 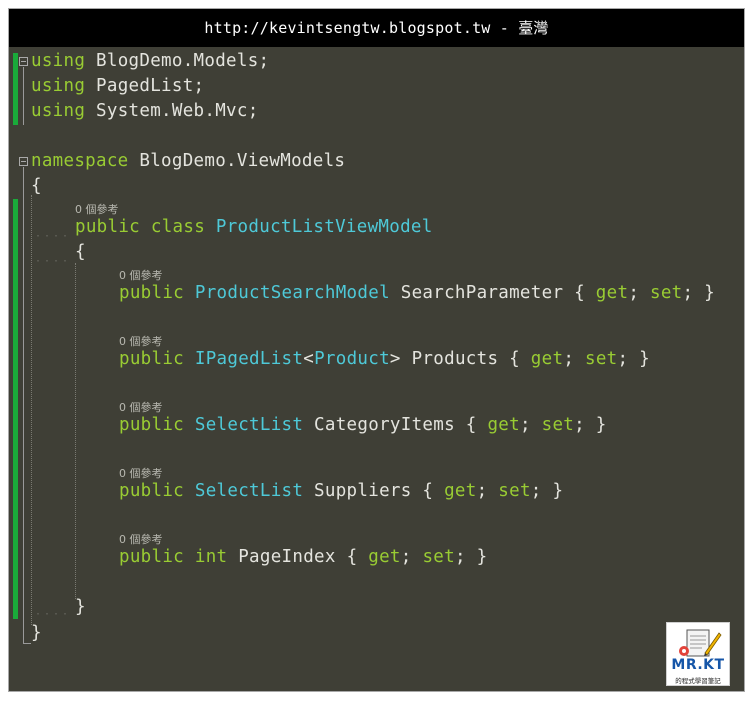 What do you see at coordinates (324, 227) in the screenshot?
I see `class-name: ProductListViewModel` at bounding box center [324, 227].